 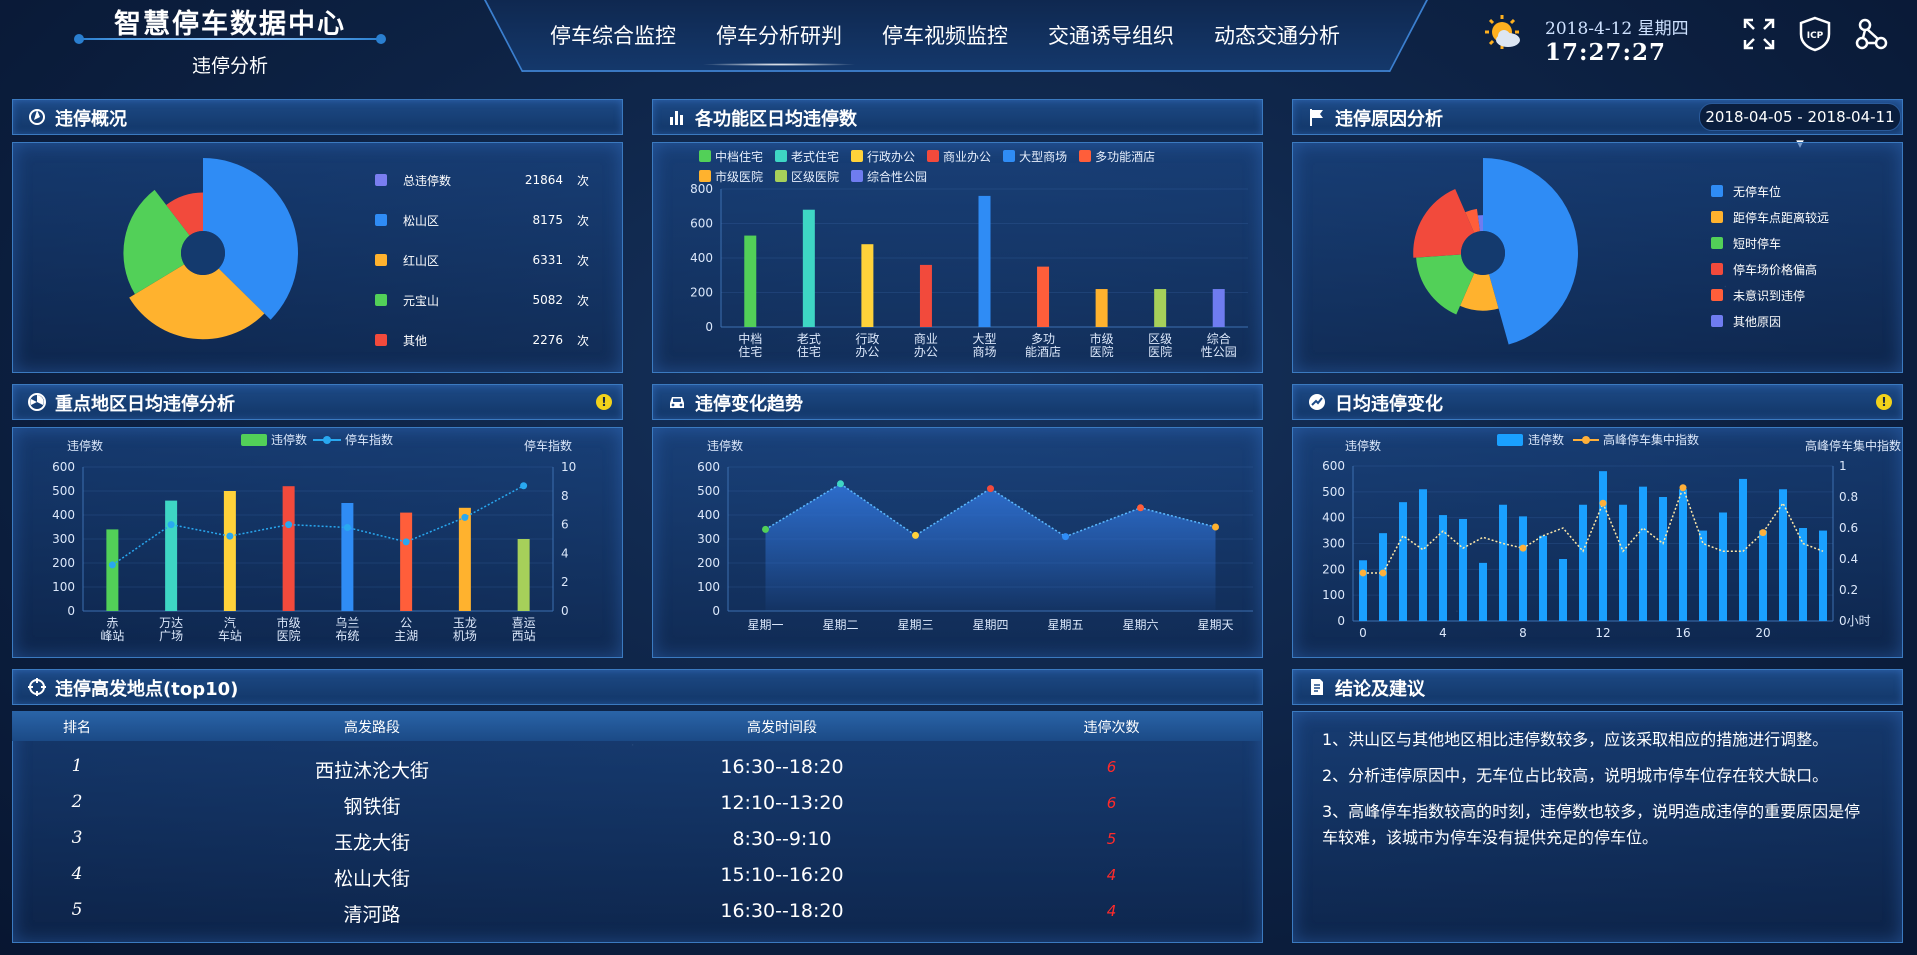 I want to click on table-row: 4 松山大街 15:10--16:20 4, so click(x=636, y=876).